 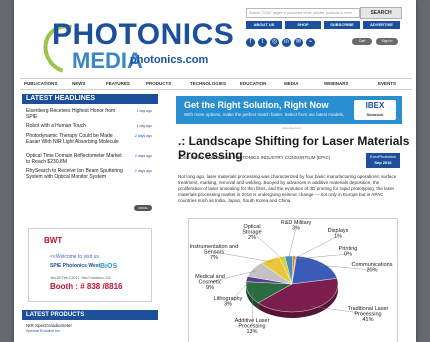 I want to click on headline-item: Robot with a Human Touch 1 day ago, so click(x=91, y=126).